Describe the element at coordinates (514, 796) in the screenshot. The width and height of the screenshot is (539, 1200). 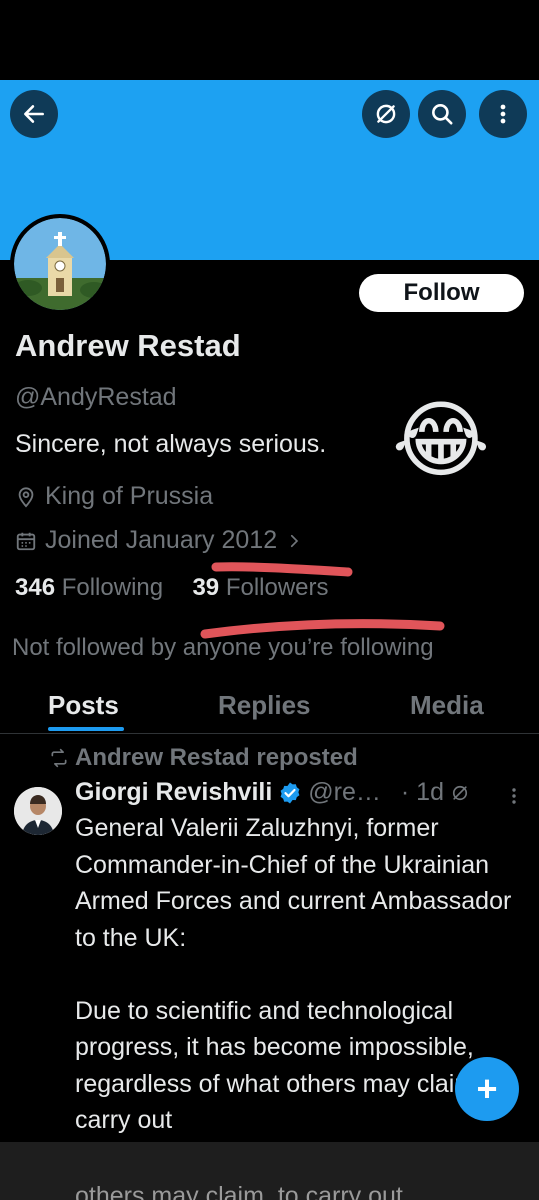
I see `post-more-icon` at that location.